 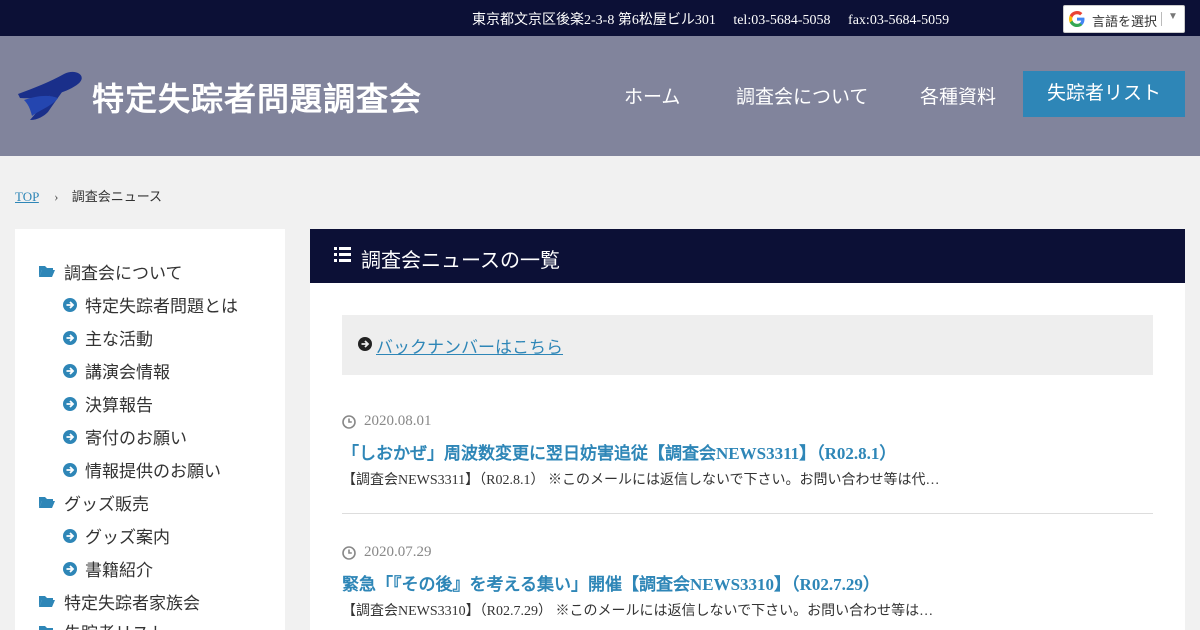 What do you see at coordinates (127, 537) in the screenshot?
I see `sidebar-item-label: グッズ案内` at bounding box center [127, 537].